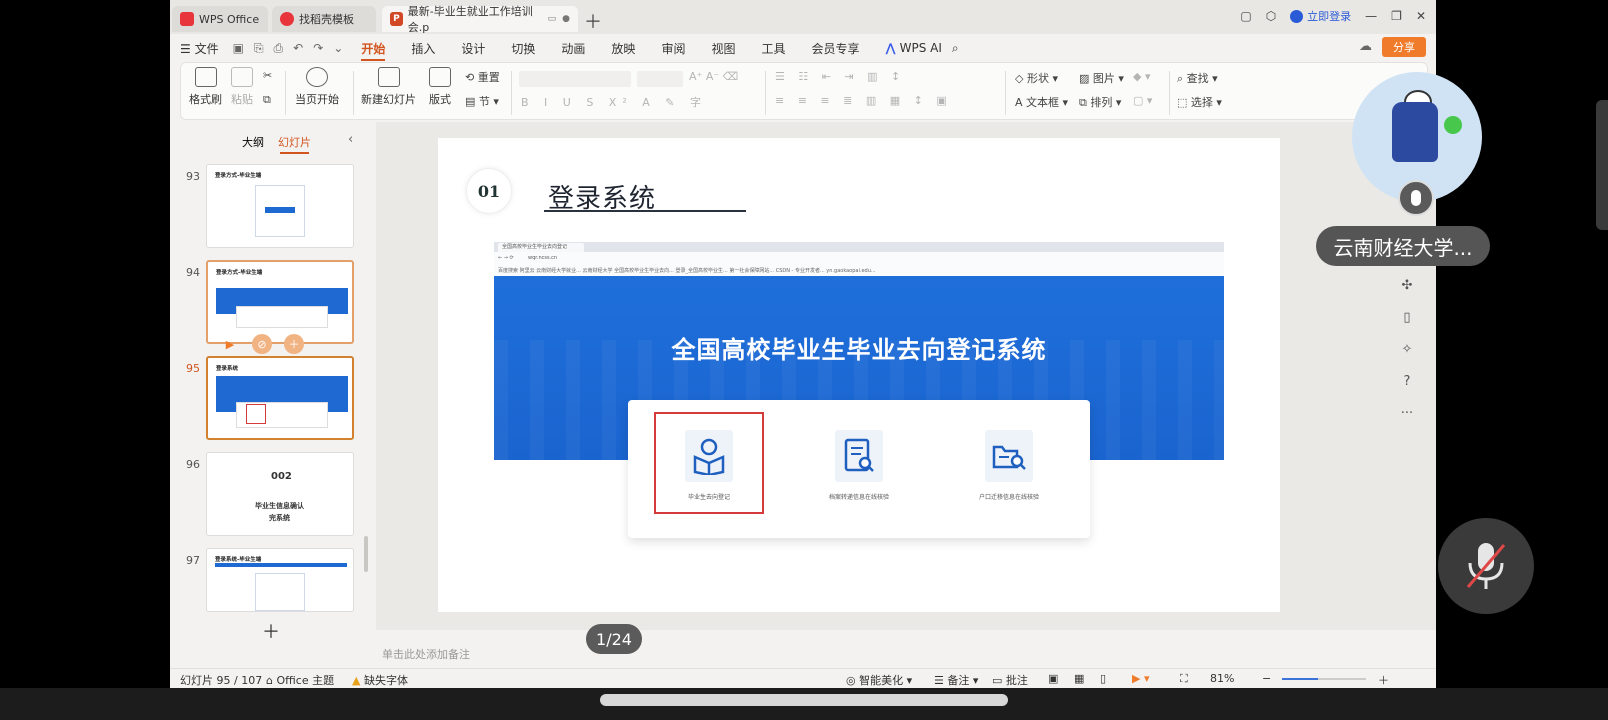  I want to click on missing-font-button: ▲ 缺失字体, so click(380, 680).